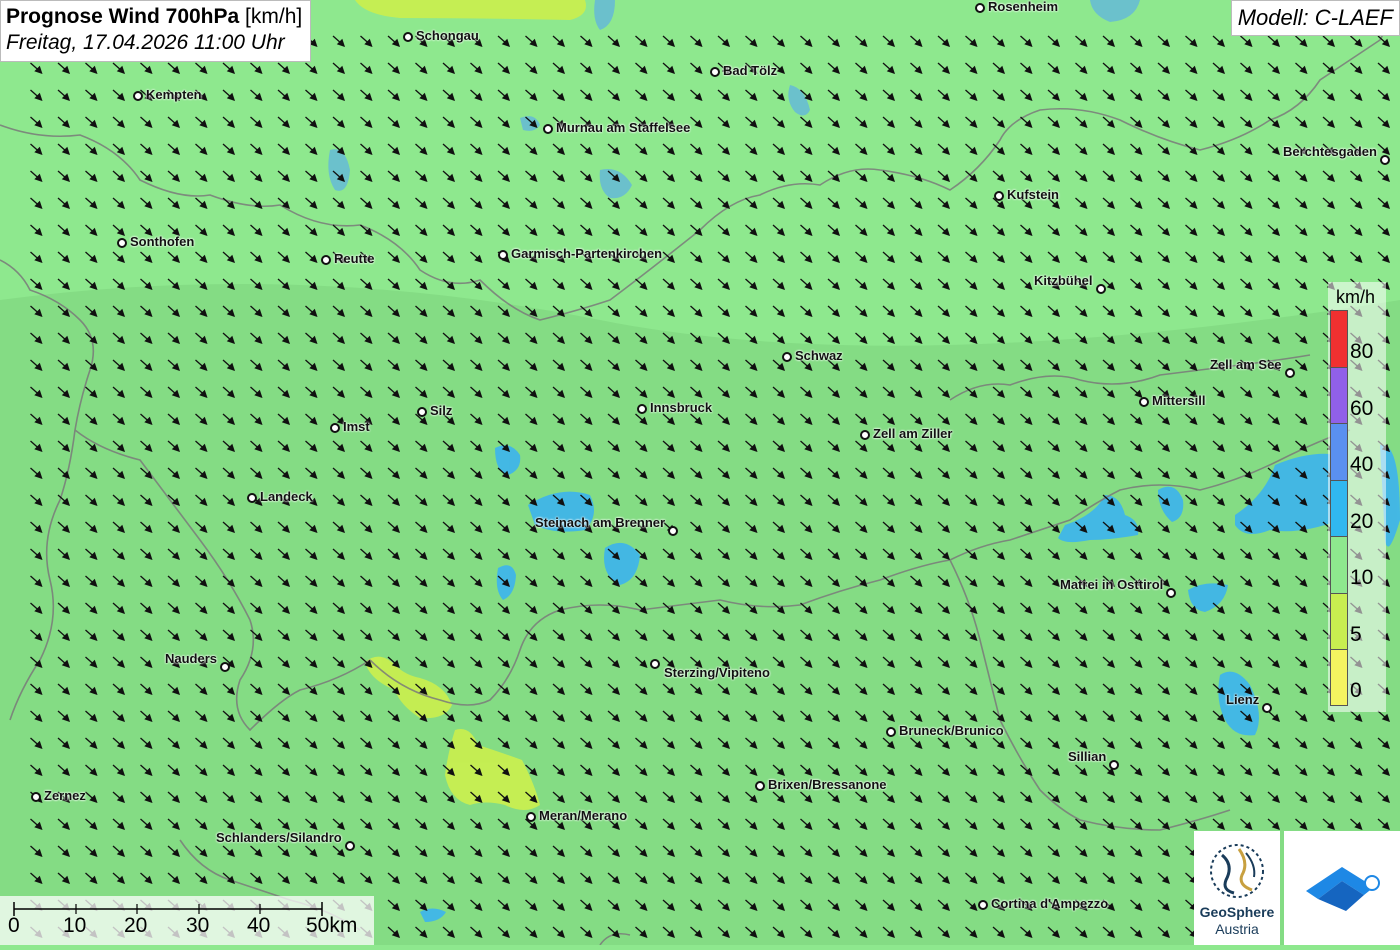 The image size is (1400, 950). Describe the element at coordinates (1362, 408) in the screenshot. I see `legend-label: 60` at that location.